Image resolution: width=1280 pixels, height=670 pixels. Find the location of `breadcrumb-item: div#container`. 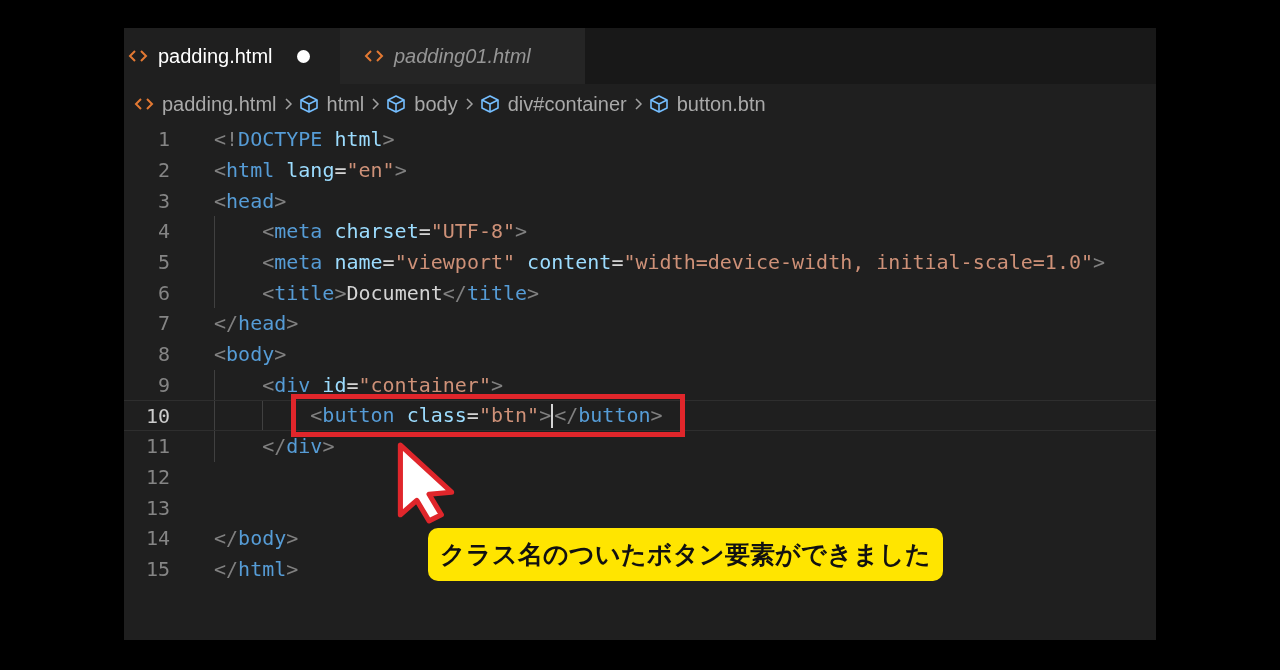

breadcrumb-item: div#container is located at coordinates (553, 104).